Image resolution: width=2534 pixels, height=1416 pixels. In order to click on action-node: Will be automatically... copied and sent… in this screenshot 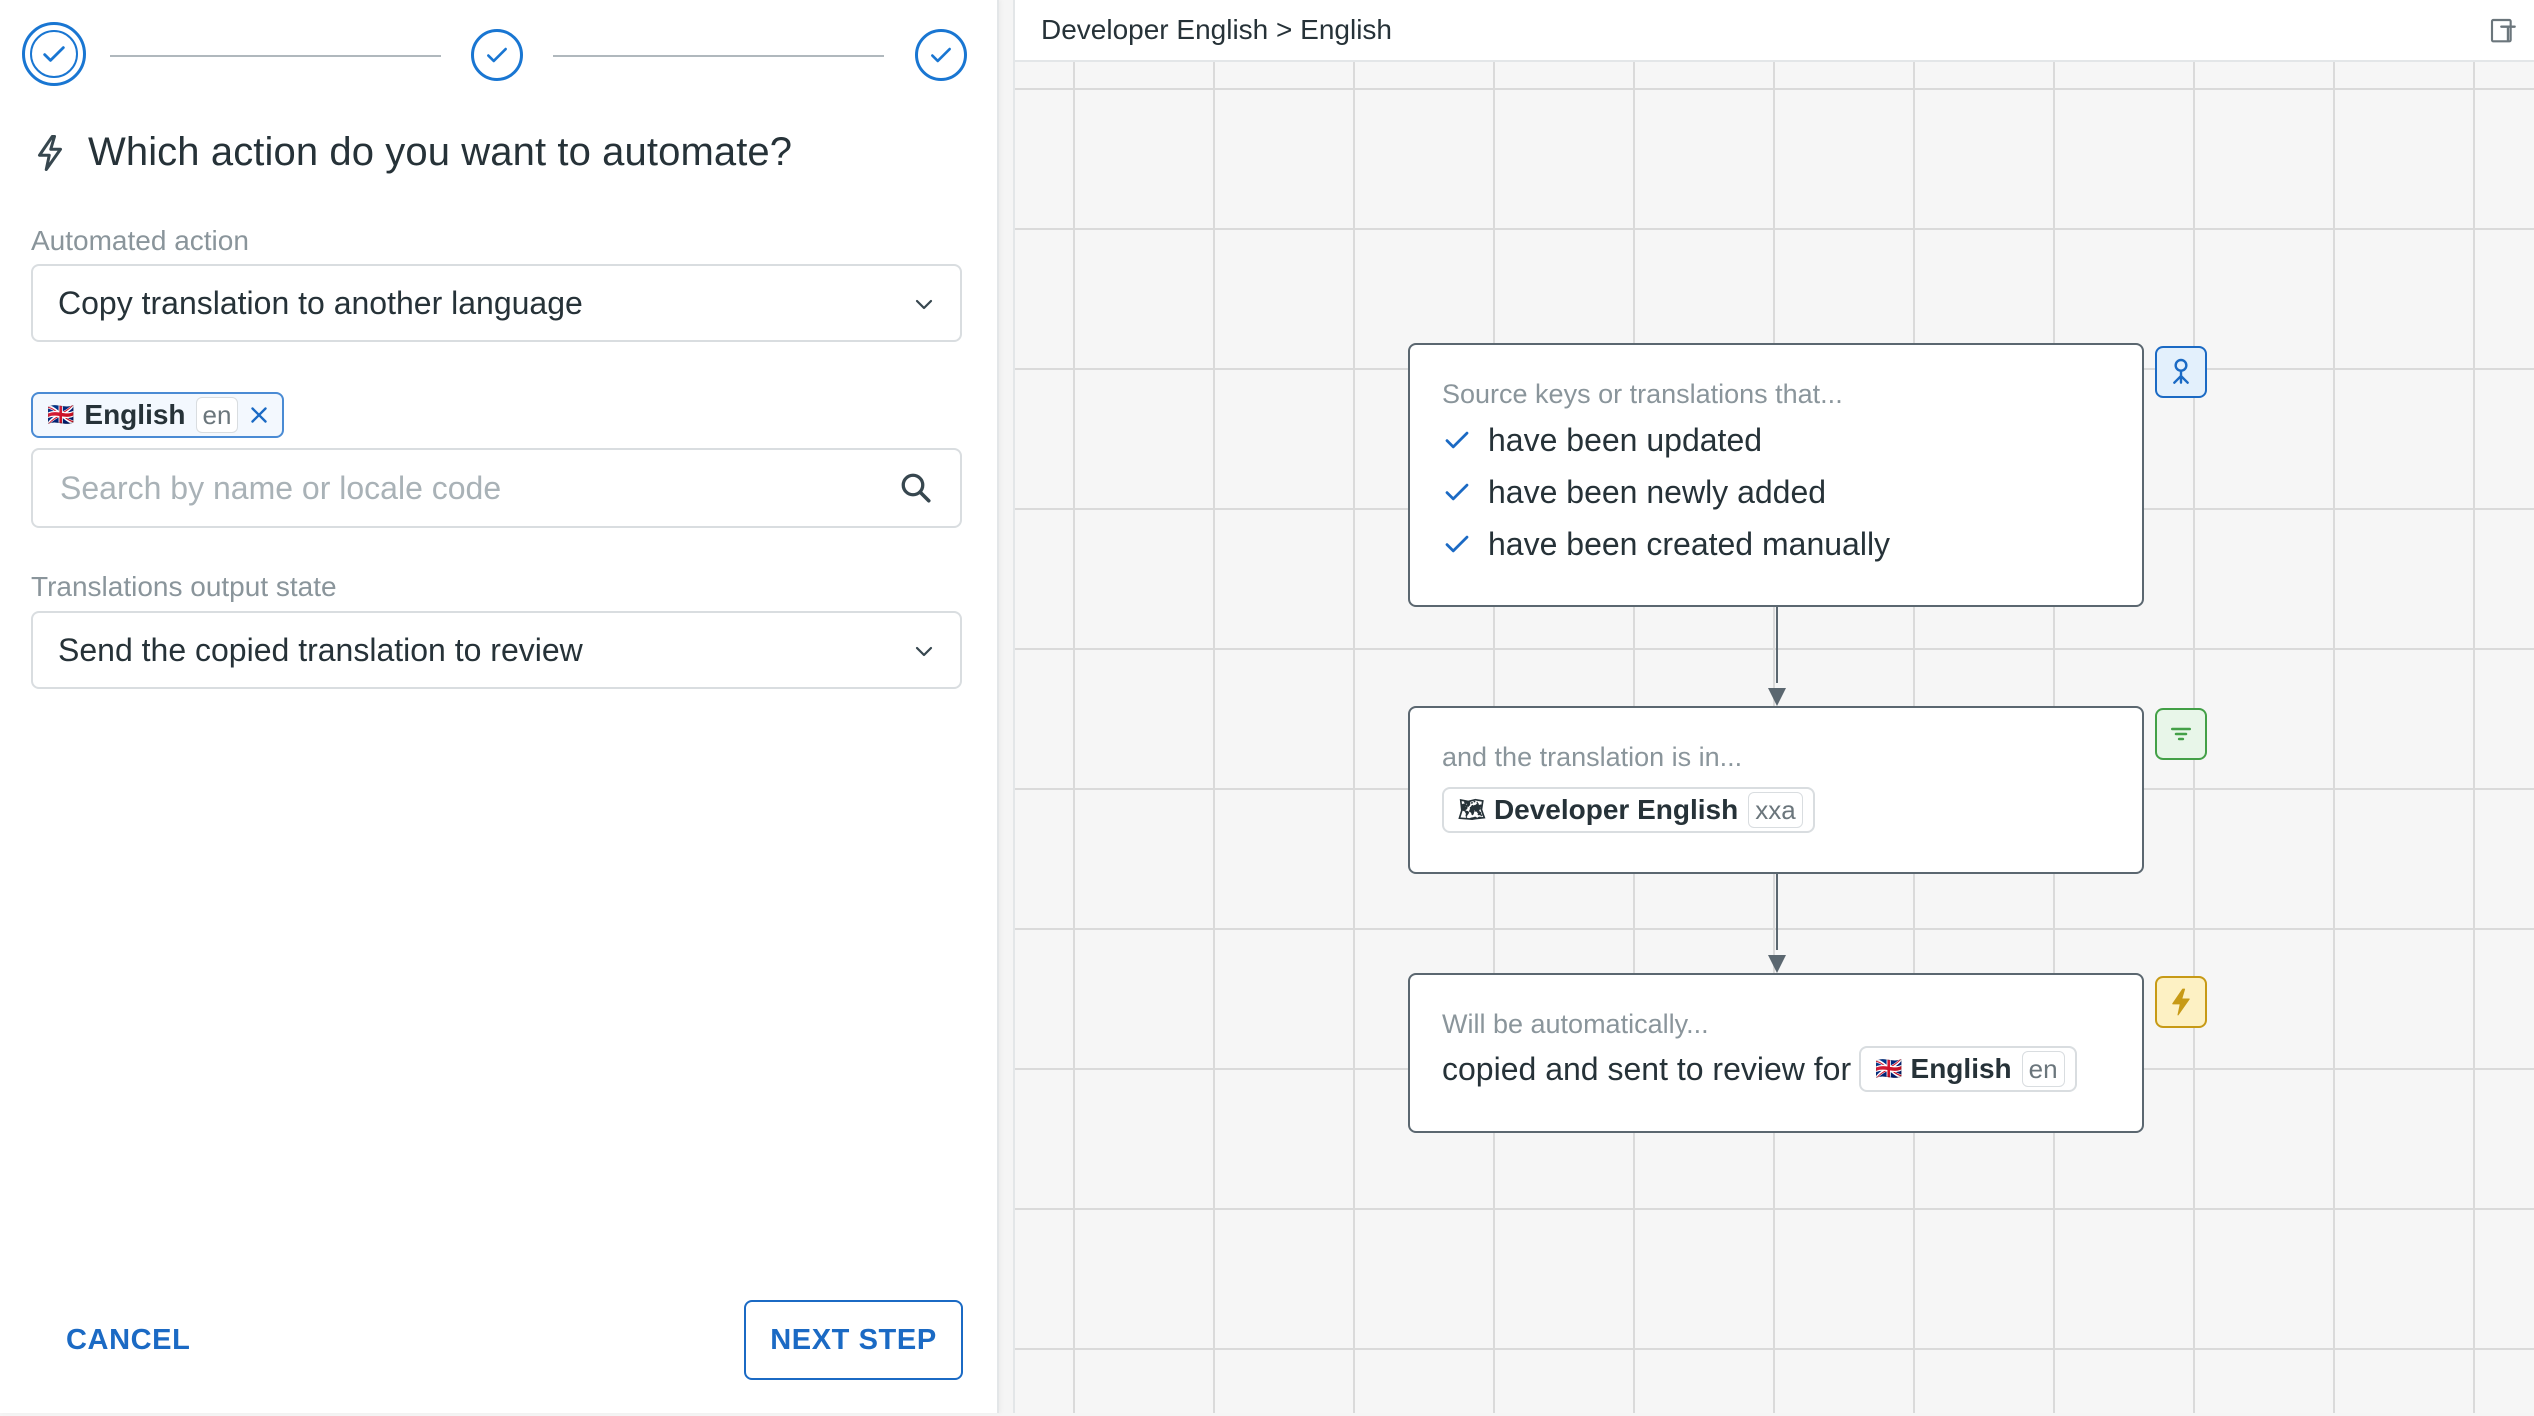, I will do `click(1776, 1053)`.